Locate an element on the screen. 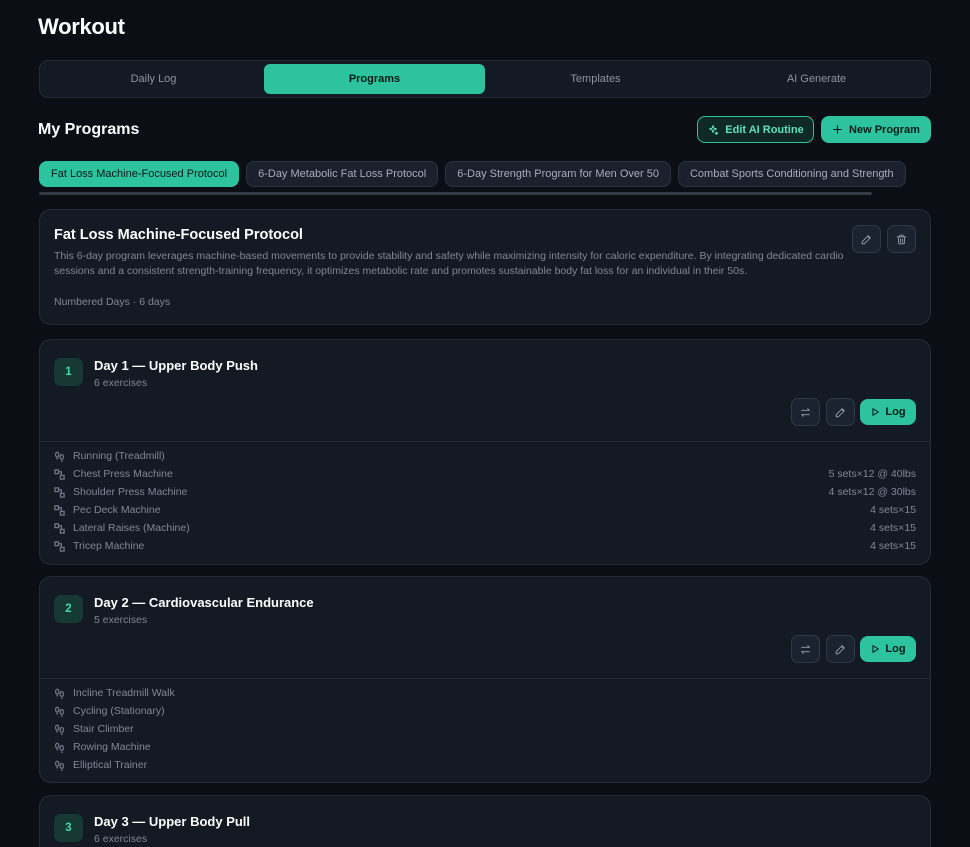  main-tabs: Daily Log Programs Templates AI Generate is located at coordinates (485, 79).